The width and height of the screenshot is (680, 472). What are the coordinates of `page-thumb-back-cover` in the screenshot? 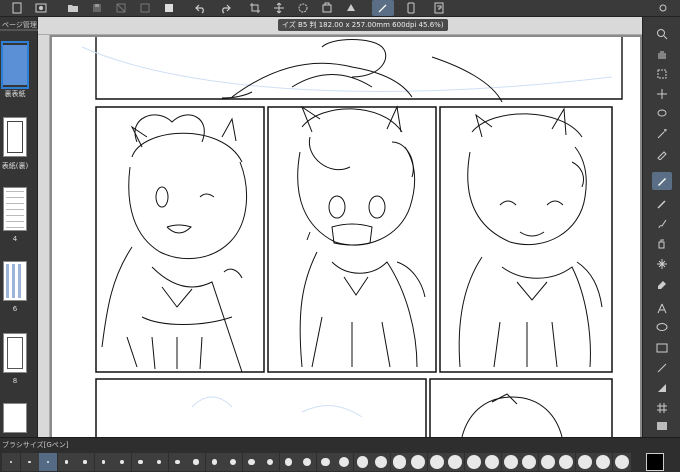 It's located at (15, 65).